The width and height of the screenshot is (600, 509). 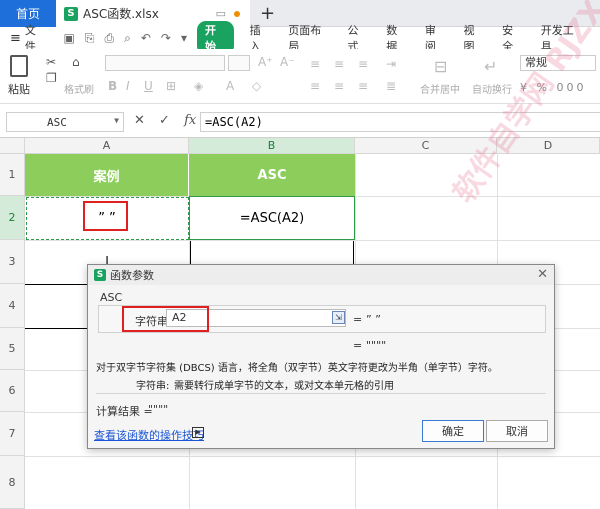 What do you see at coordinates (198, 86) in the screenshot?
I see `fill-color-icon: ◈` at bounding box center [198, 86].